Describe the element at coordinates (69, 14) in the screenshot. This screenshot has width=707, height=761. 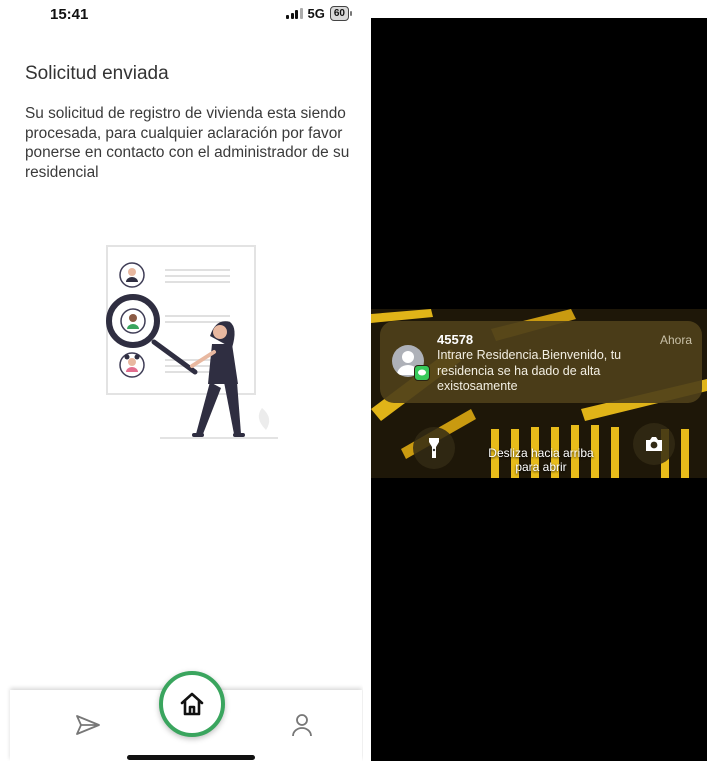
I see `status-time: 15:41` at that location.